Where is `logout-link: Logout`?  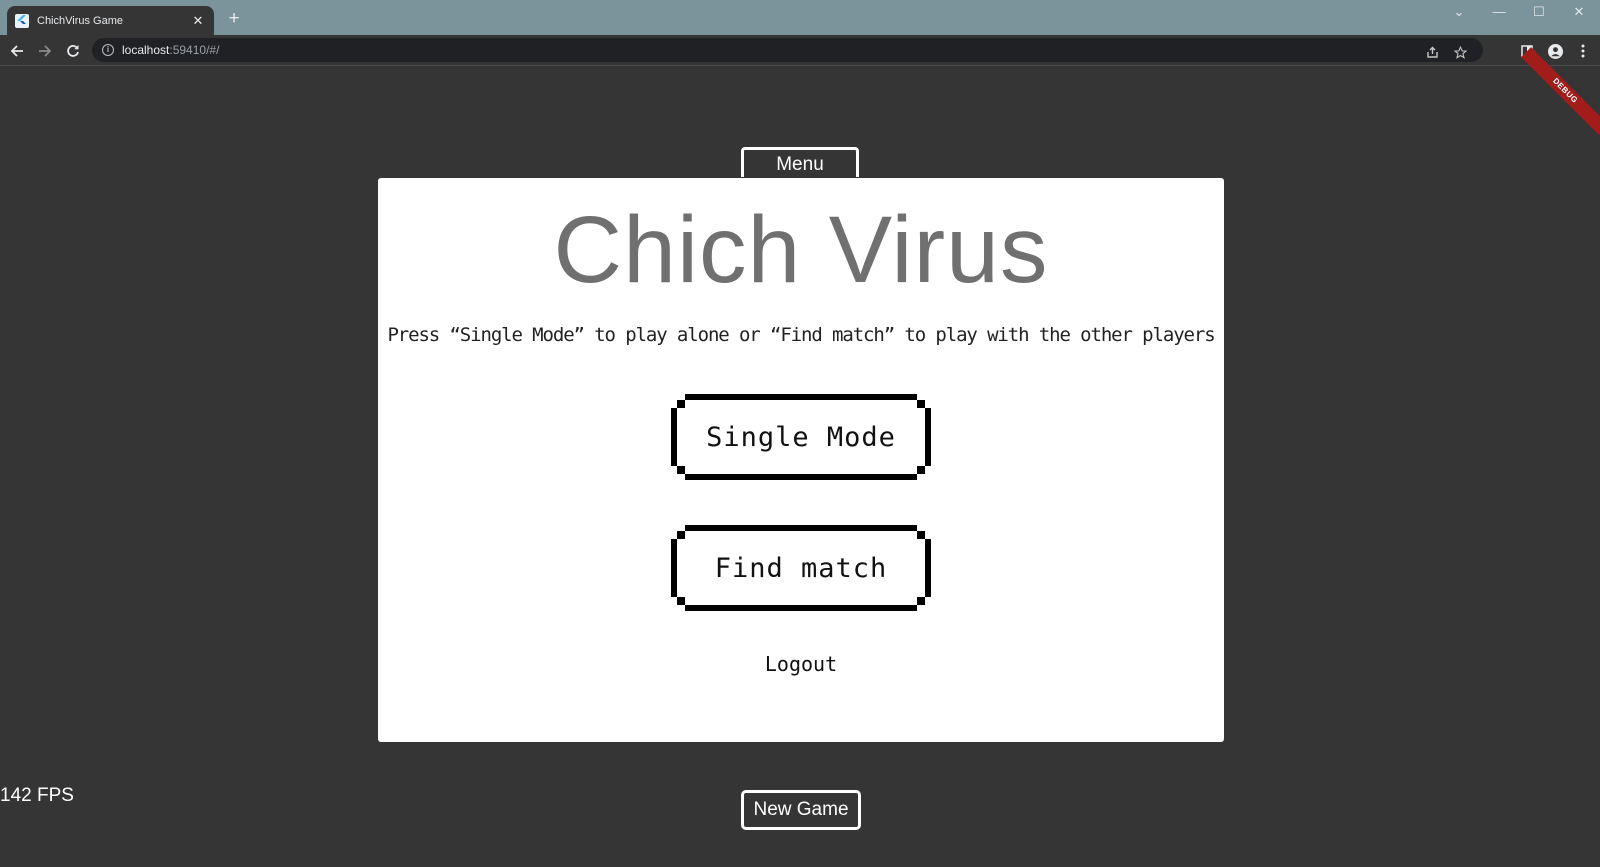 logout-link: Logout is located at coordinates (801, 664).